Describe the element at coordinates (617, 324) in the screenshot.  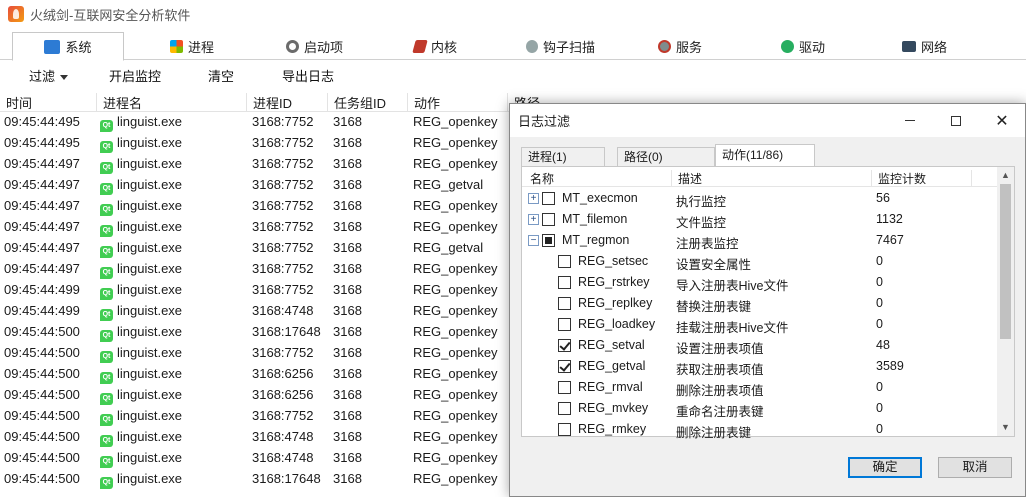
I see `filter-name: REG_loadkey` at that location.